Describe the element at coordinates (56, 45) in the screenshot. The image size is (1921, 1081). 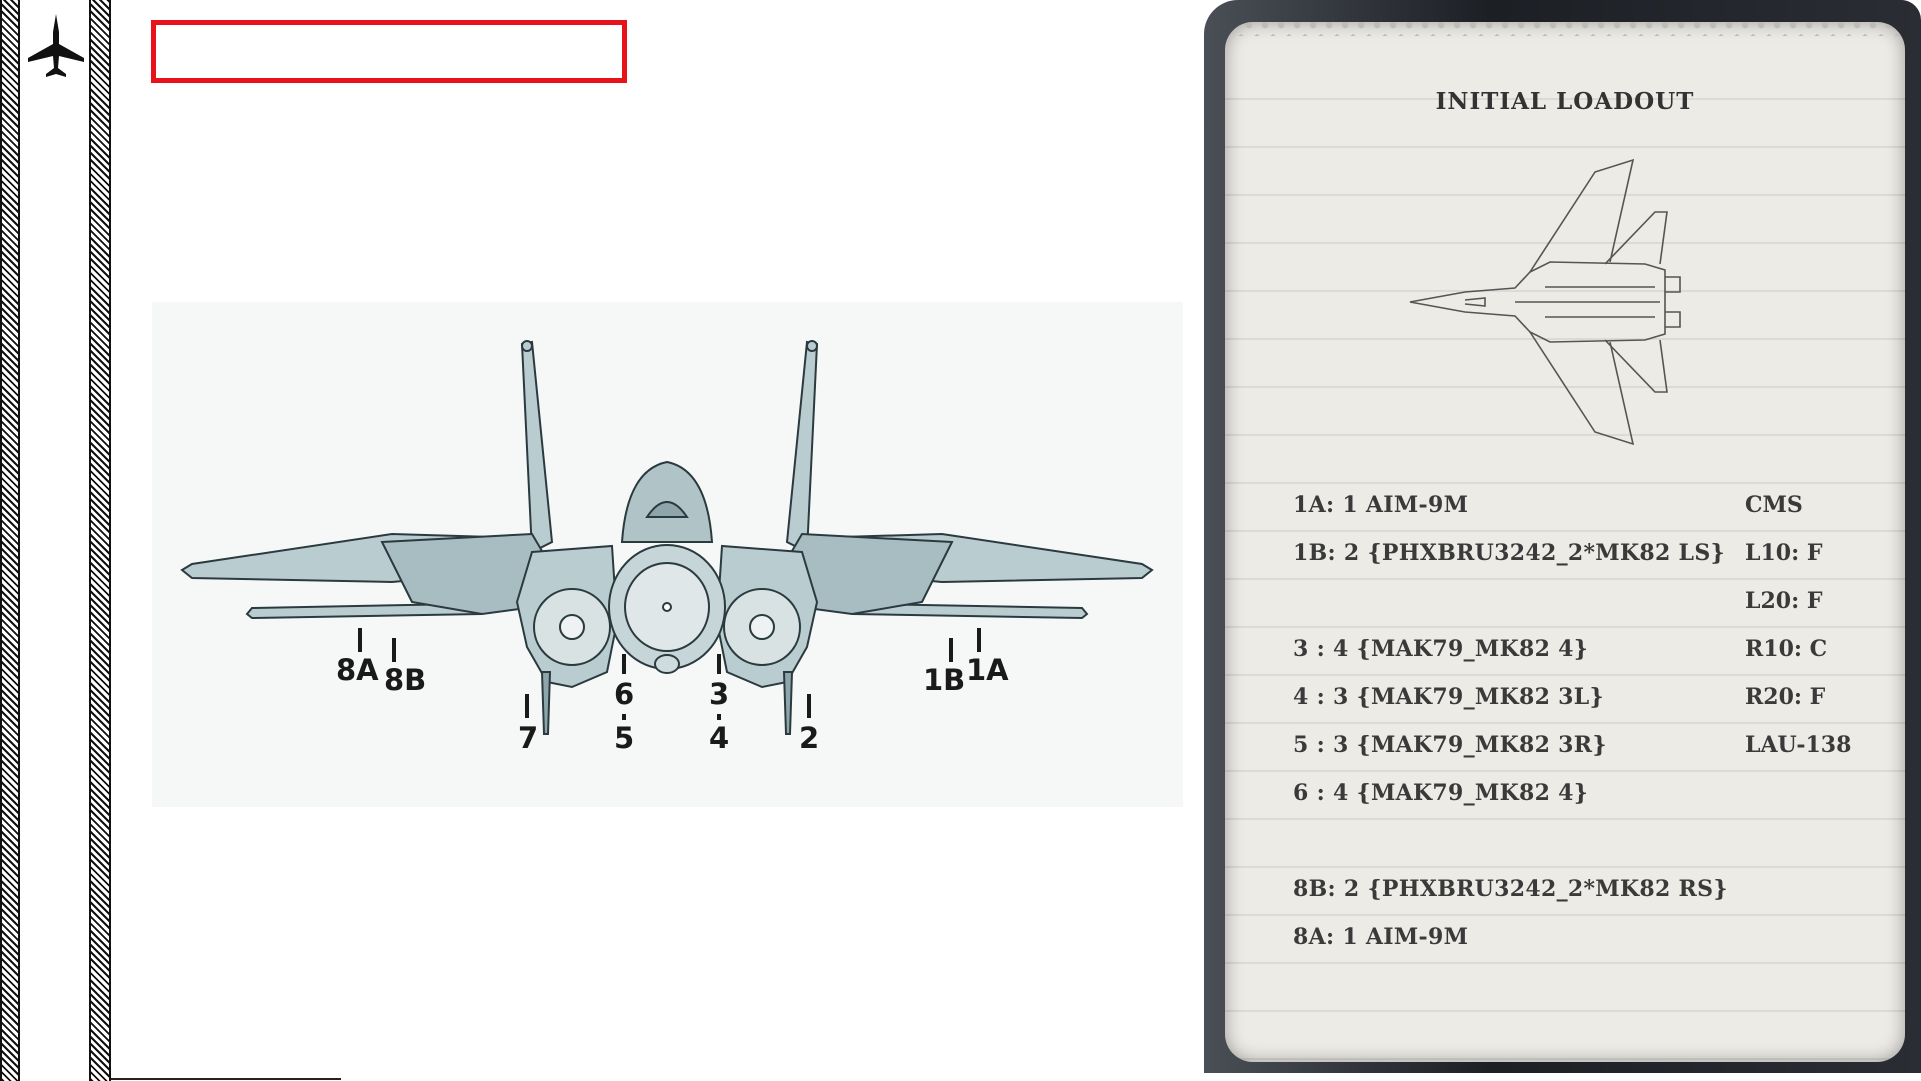
I see `jet-silhouette-icon` at that location.